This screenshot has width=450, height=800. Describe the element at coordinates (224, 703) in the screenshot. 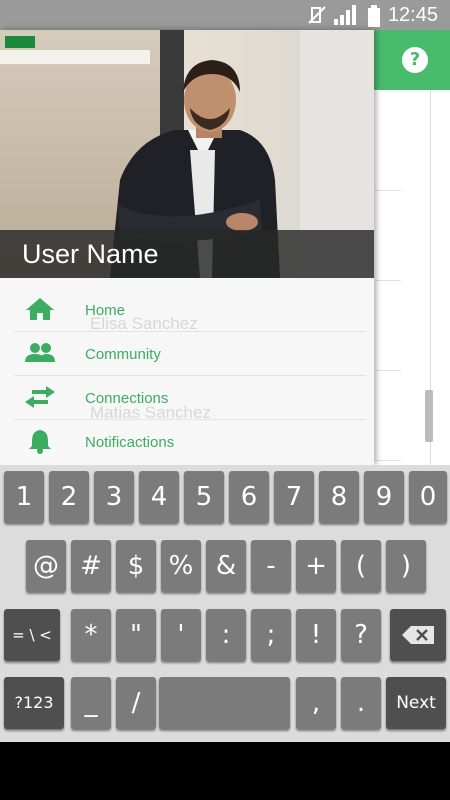

I see `spacebar` at that location.